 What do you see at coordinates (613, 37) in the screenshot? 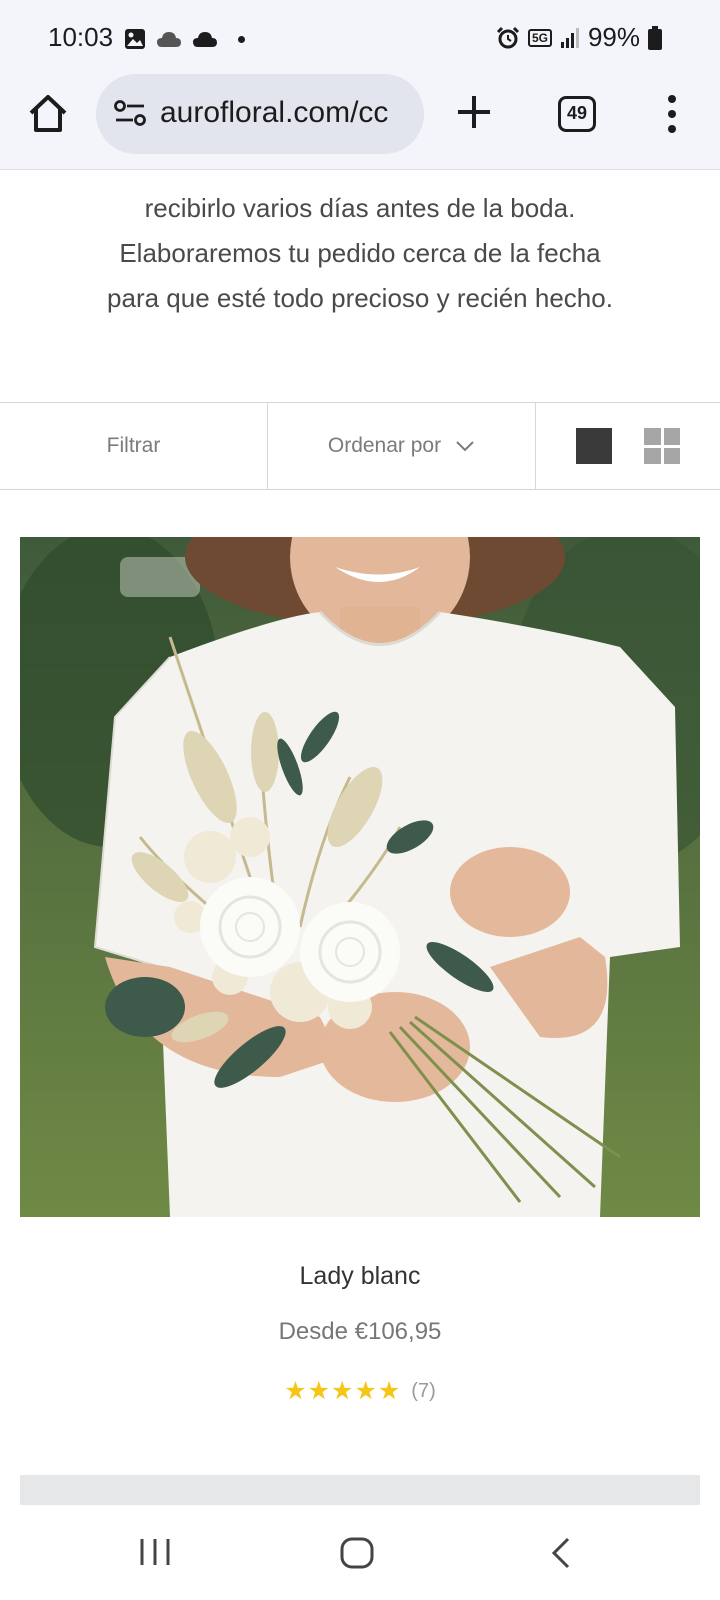
I see `battery-percent: 99%` at bounding box center [613, 37].